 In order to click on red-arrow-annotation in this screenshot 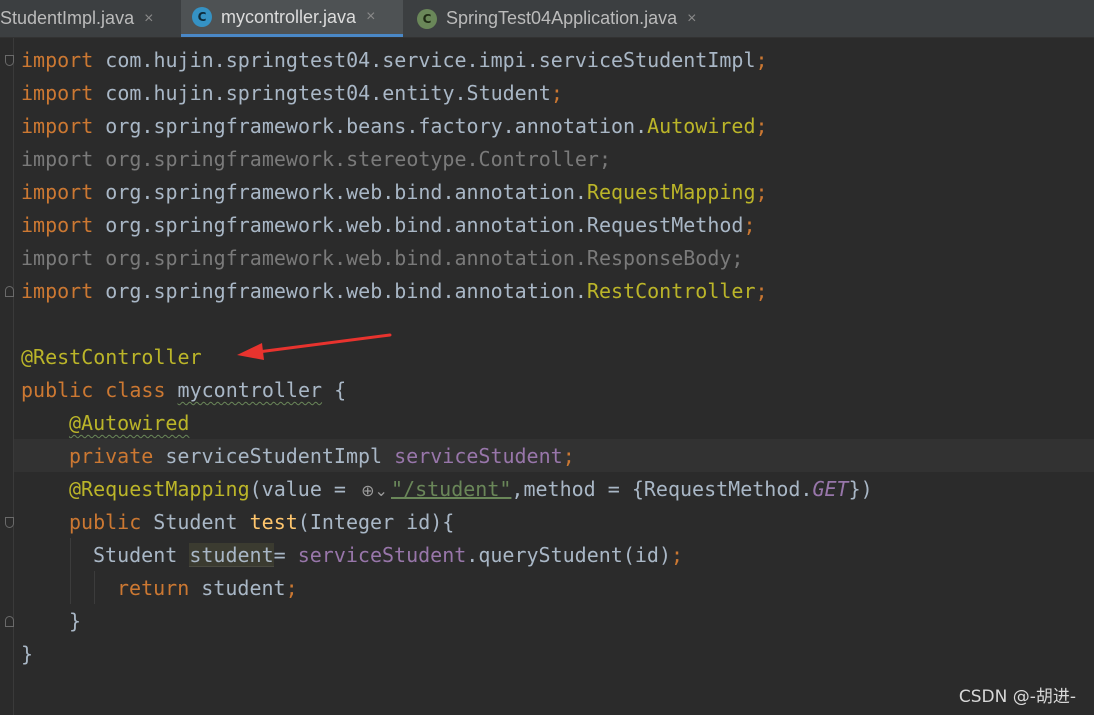, I will do `click(314, 346)`.